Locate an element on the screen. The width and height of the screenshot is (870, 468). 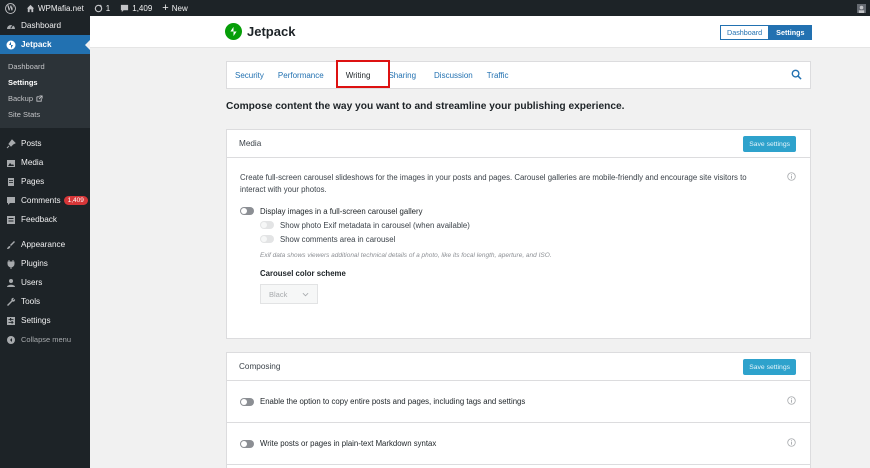
menu-jetpack-label: Jetpack is located at coordinates (36, 44).